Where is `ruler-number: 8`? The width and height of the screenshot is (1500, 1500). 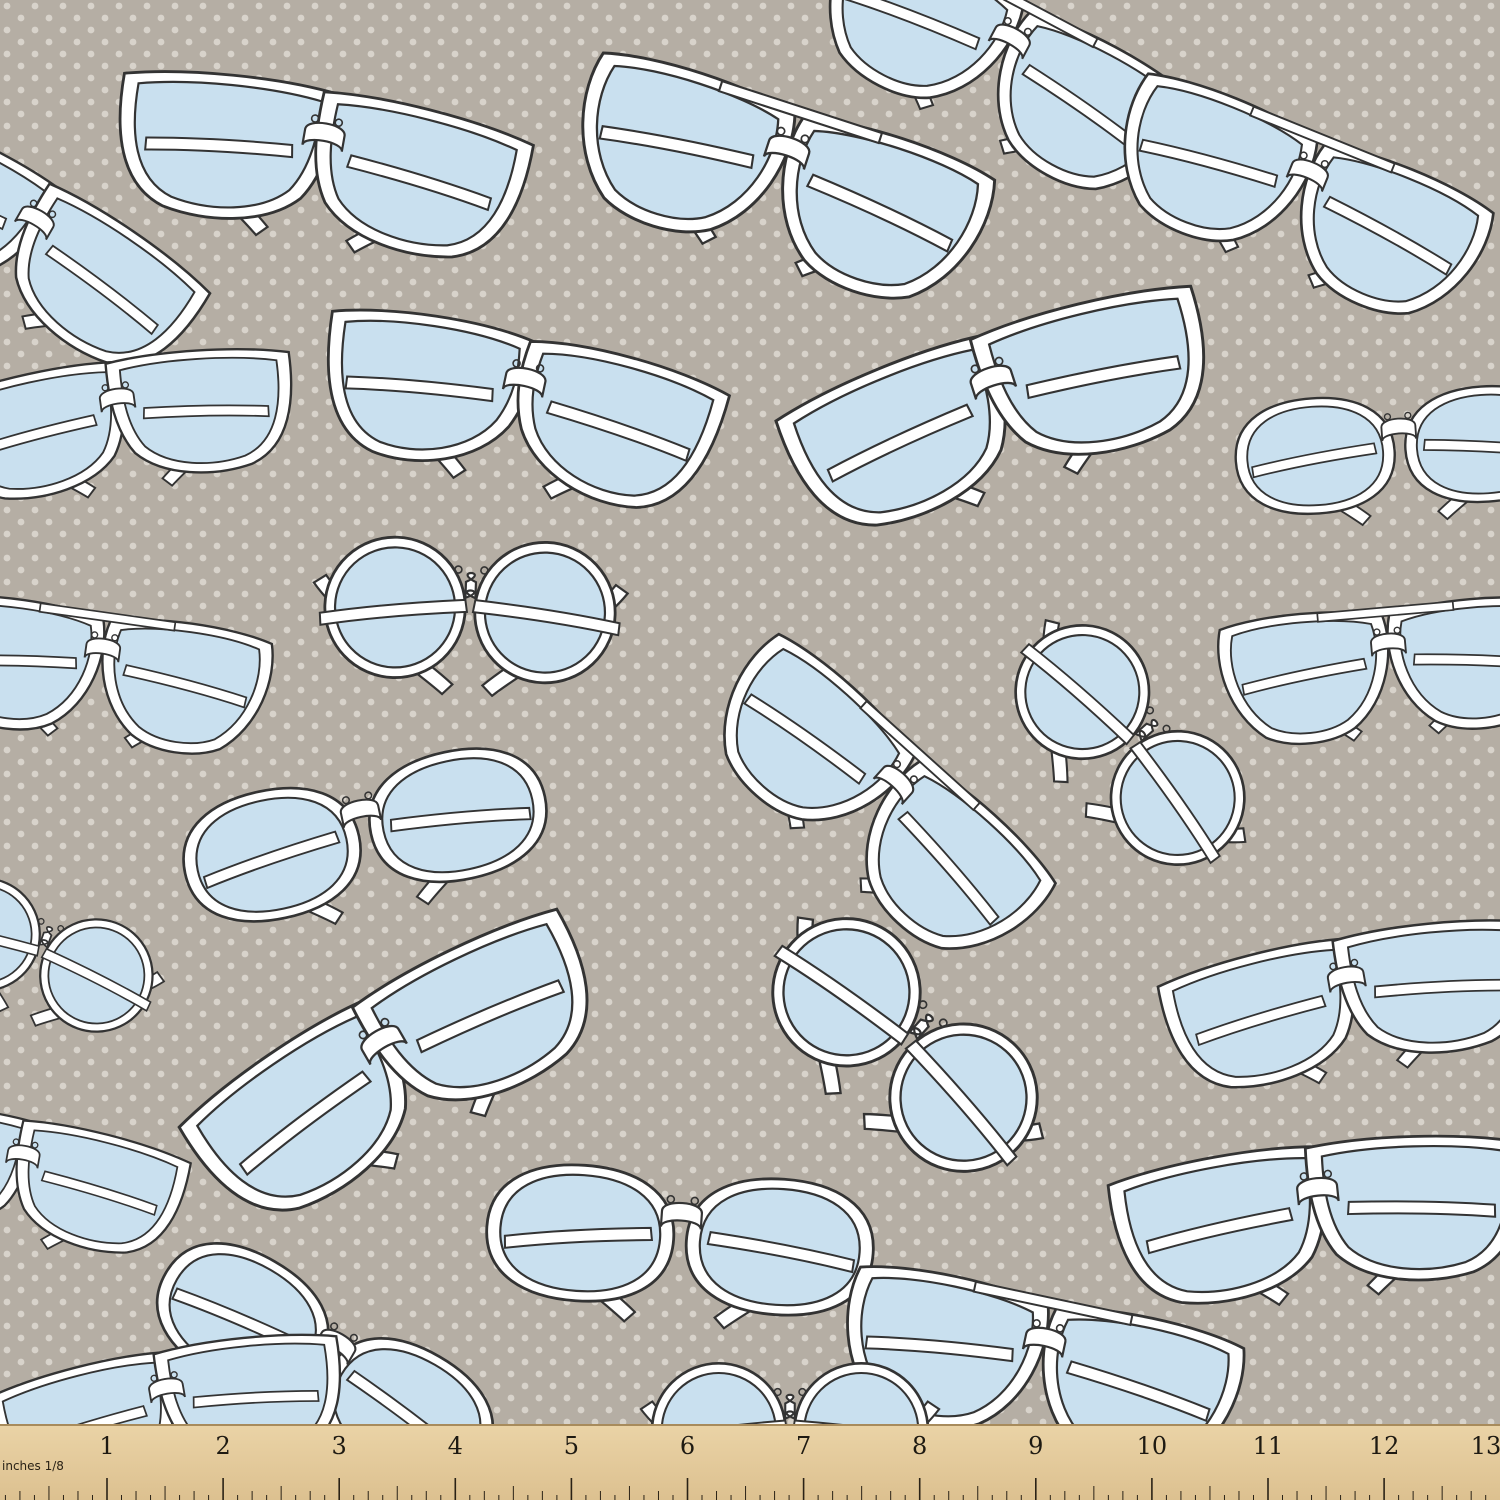
ruler-number: 8 is located at coordinates (919, 1446).